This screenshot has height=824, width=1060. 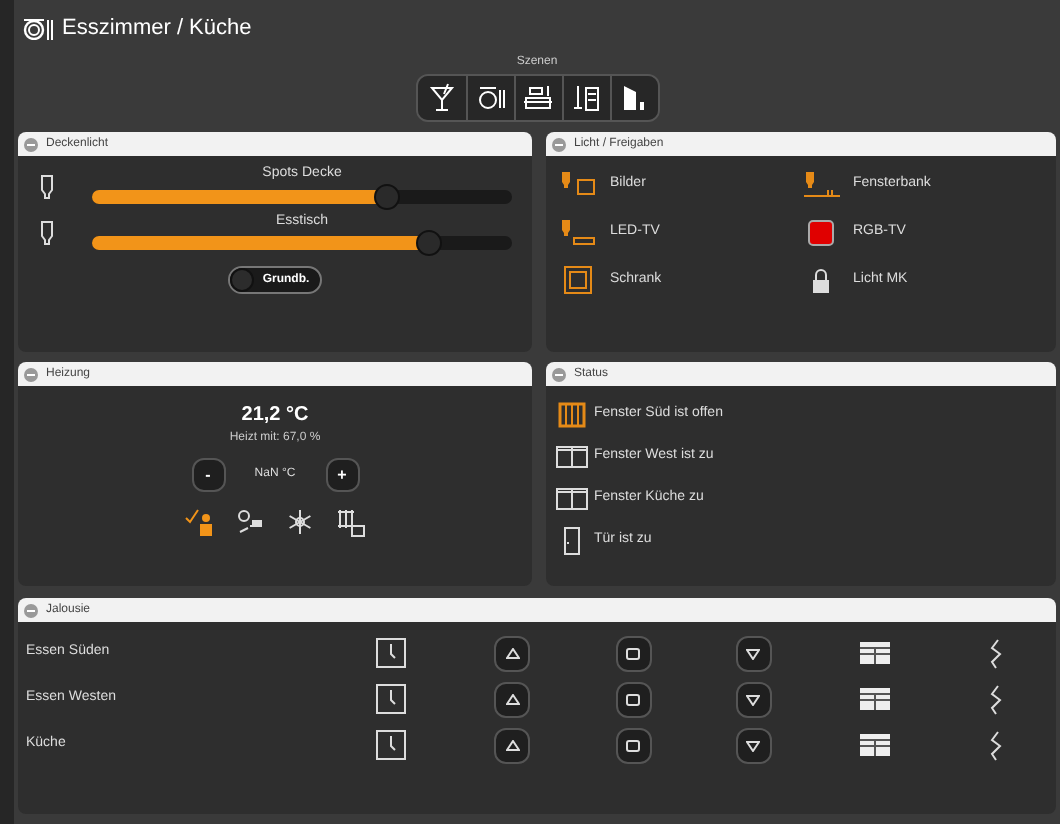 What do you see at coordinates (38, 28) in the screenshot?
I see `dining-icon` at bounding box center [38, 28].